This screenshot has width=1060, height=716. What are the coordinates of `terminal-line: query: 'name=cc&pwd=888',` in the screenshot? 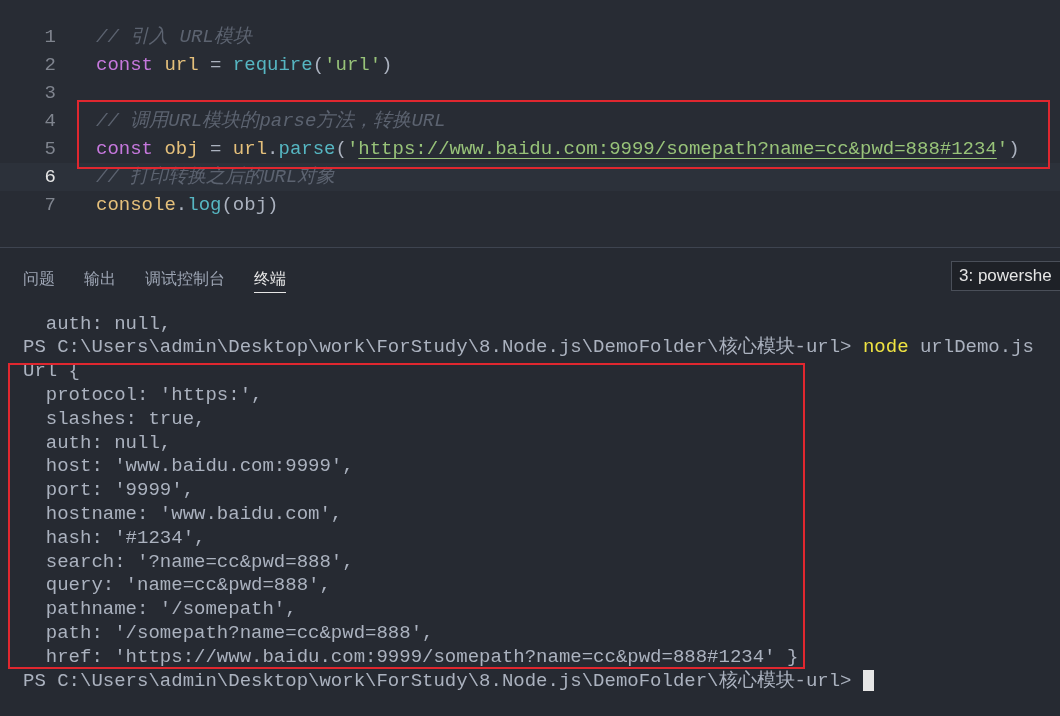 It's located at (187, 586).